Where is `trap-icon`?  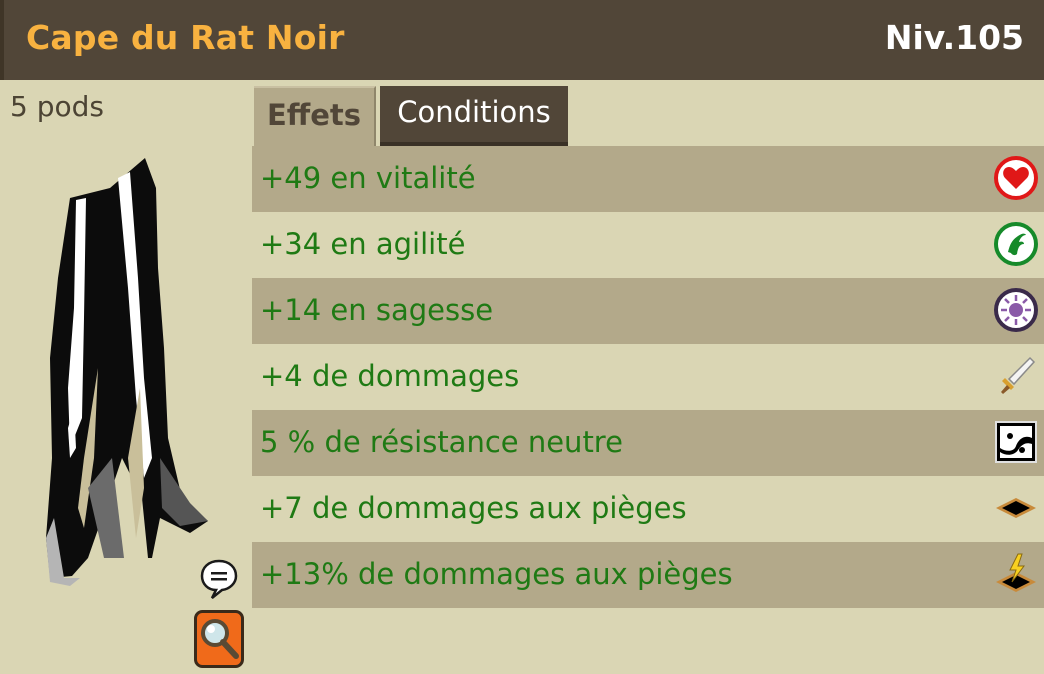
trap-icon is located at coordinates (1016, 508).